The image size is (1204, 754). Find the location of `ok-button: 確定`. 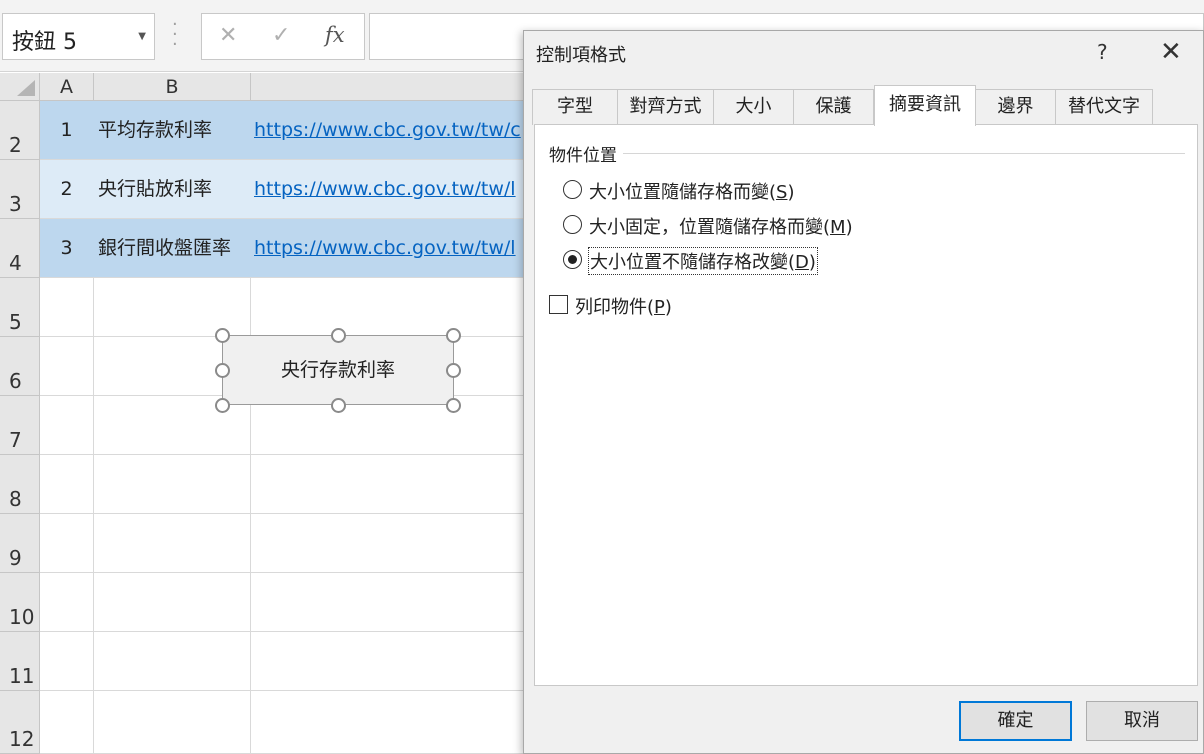

ok-button: 確定 is located at coordinates (1015, 721).